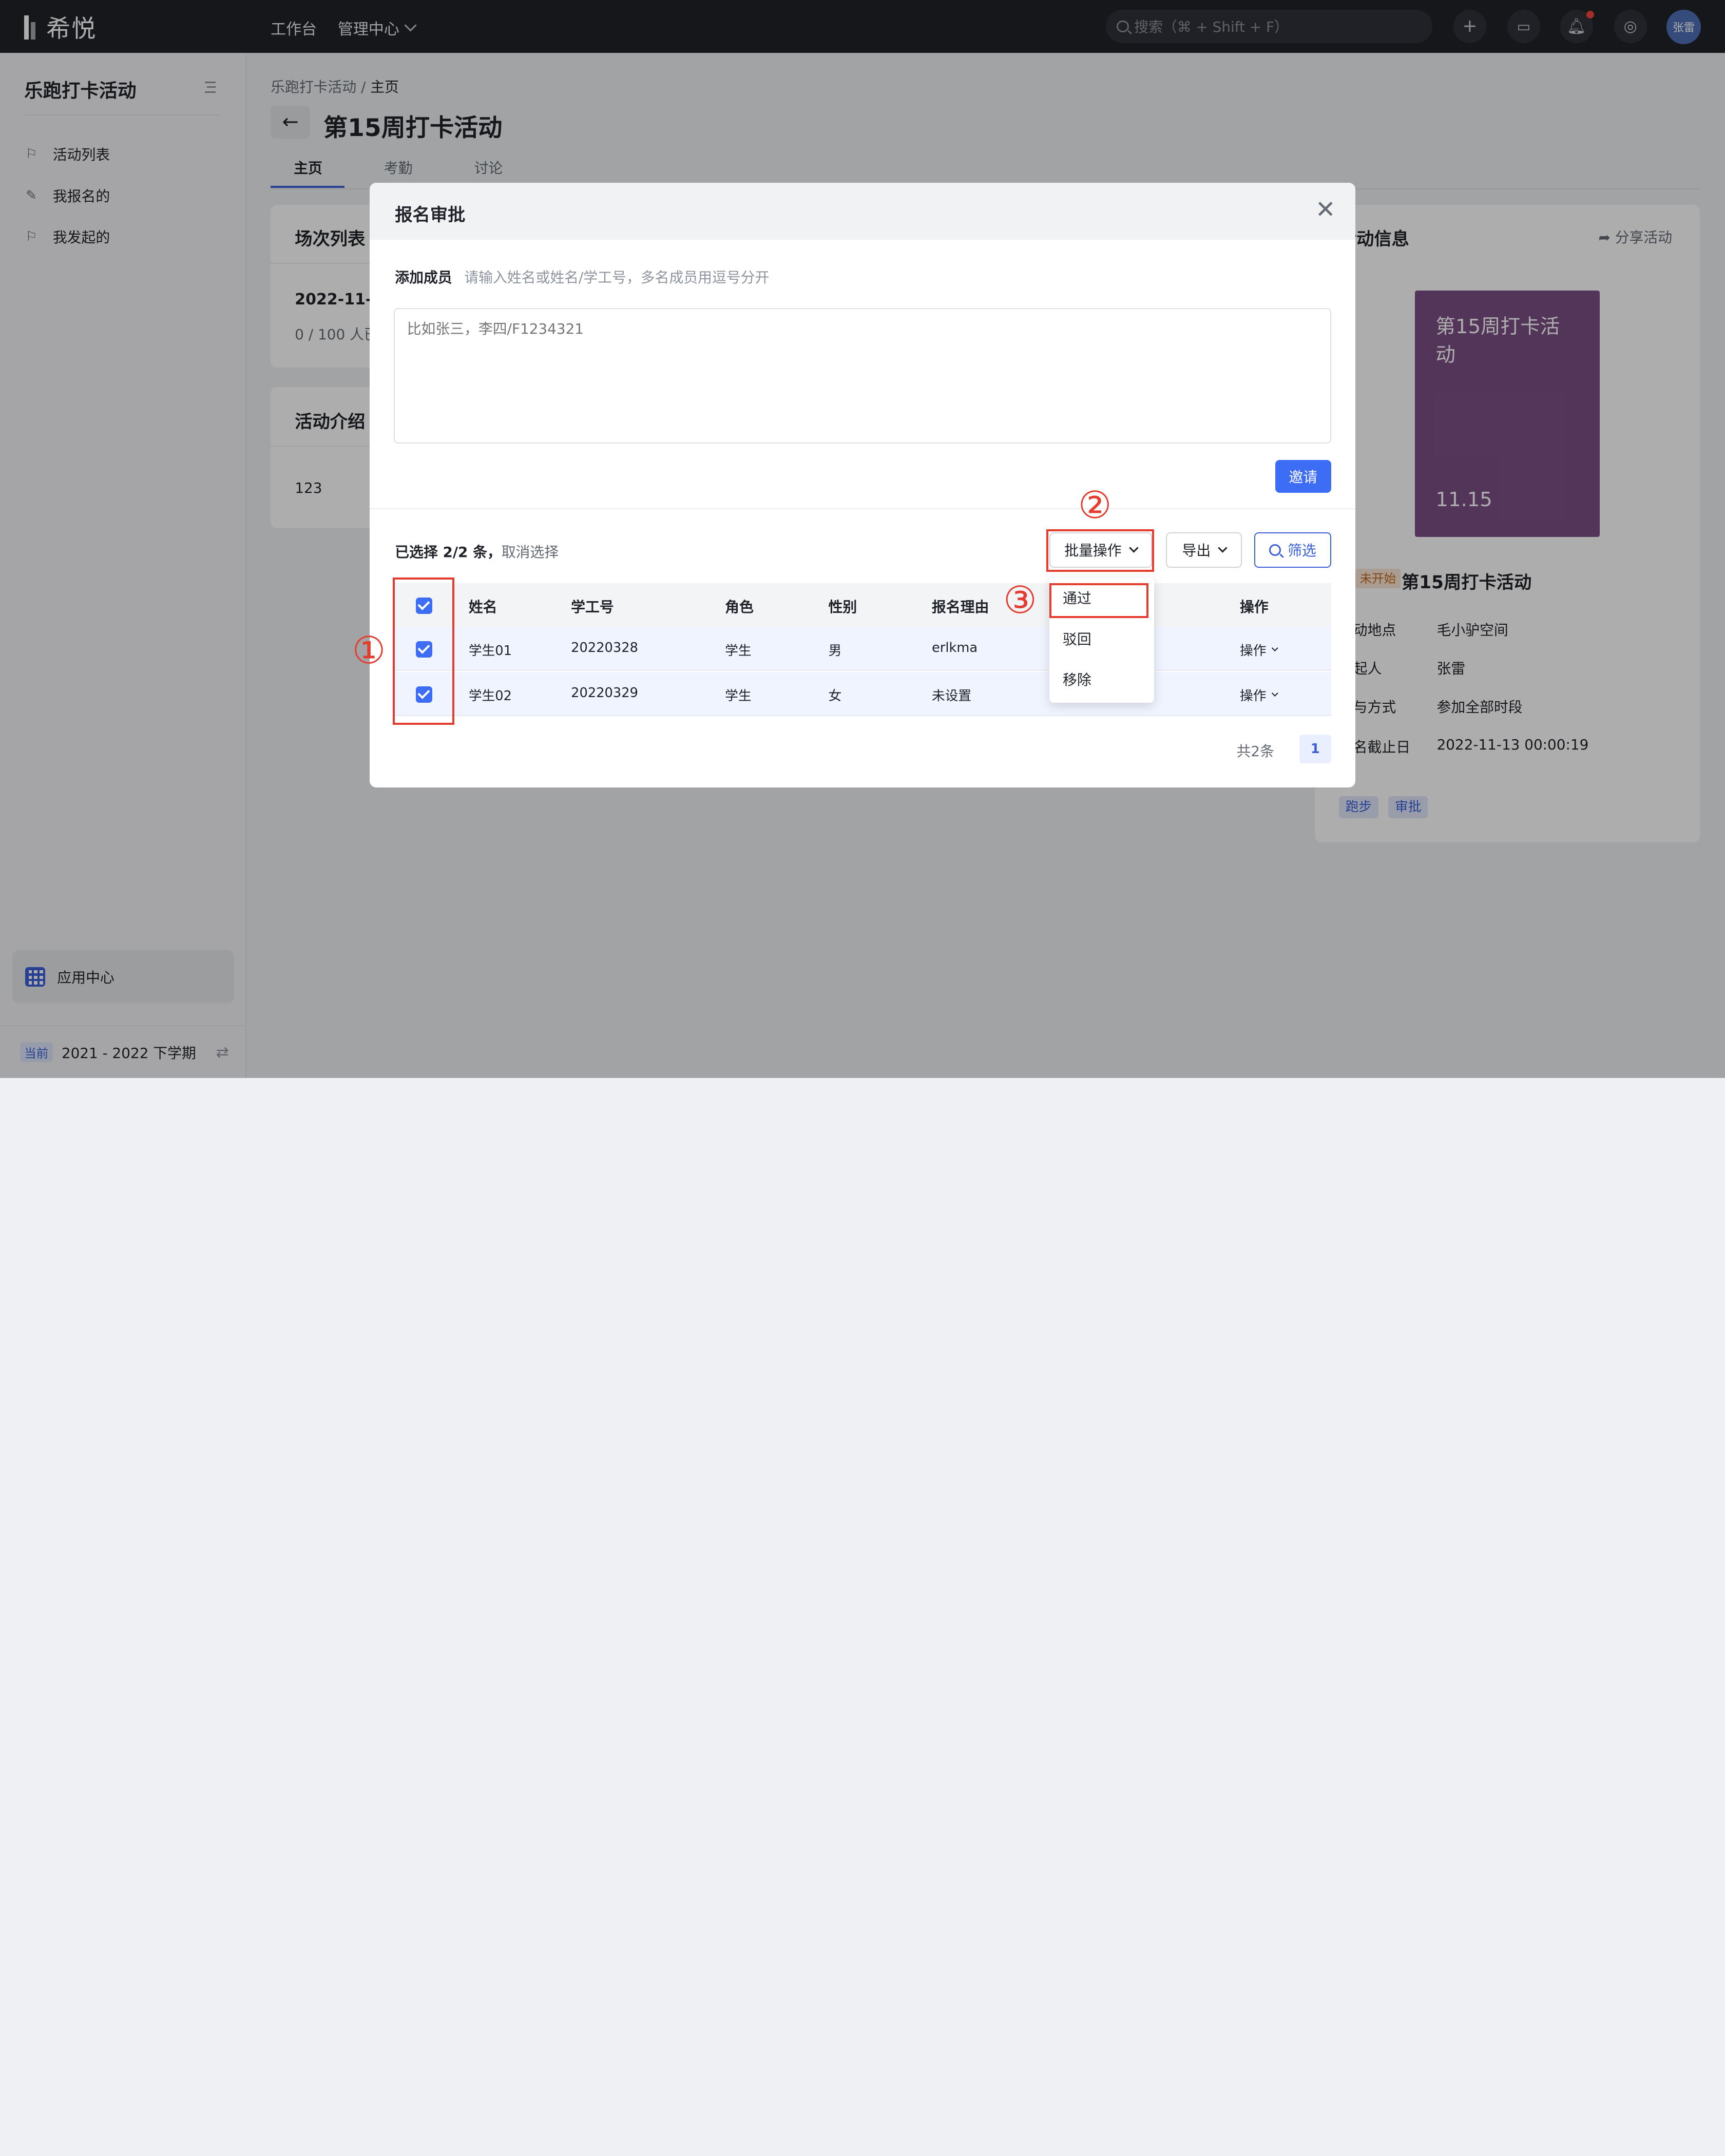 Image resolution: width=1725 pixels, height=2156 pixels. I want to click on annotation-number-3: ③, so click(1020, 600).